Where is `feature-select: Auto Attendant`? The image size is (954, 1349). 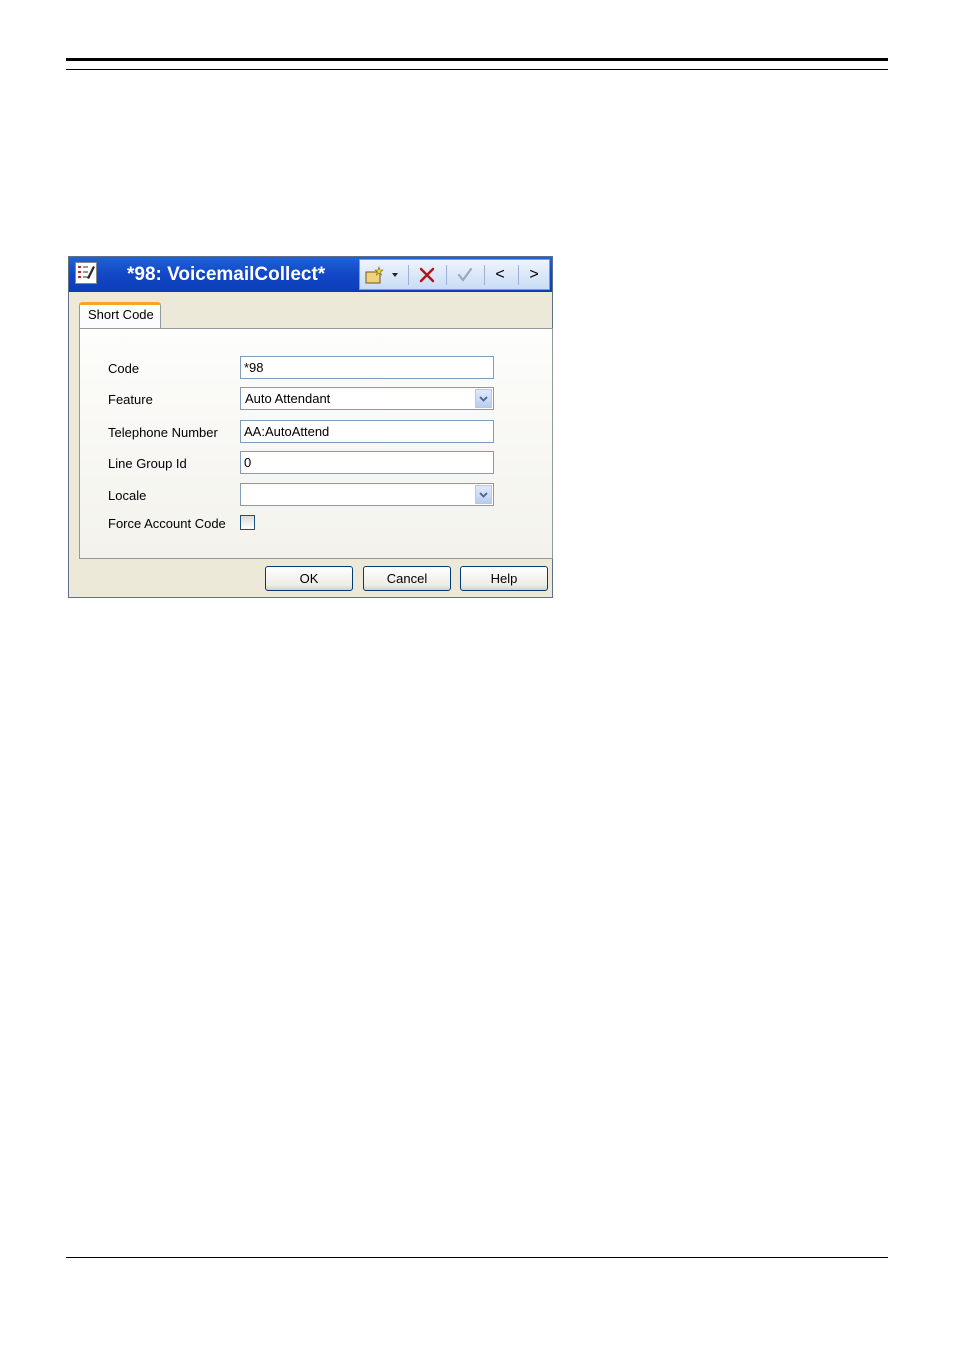
feature-select: Auto Attendant is located at coordinates (367, 398).